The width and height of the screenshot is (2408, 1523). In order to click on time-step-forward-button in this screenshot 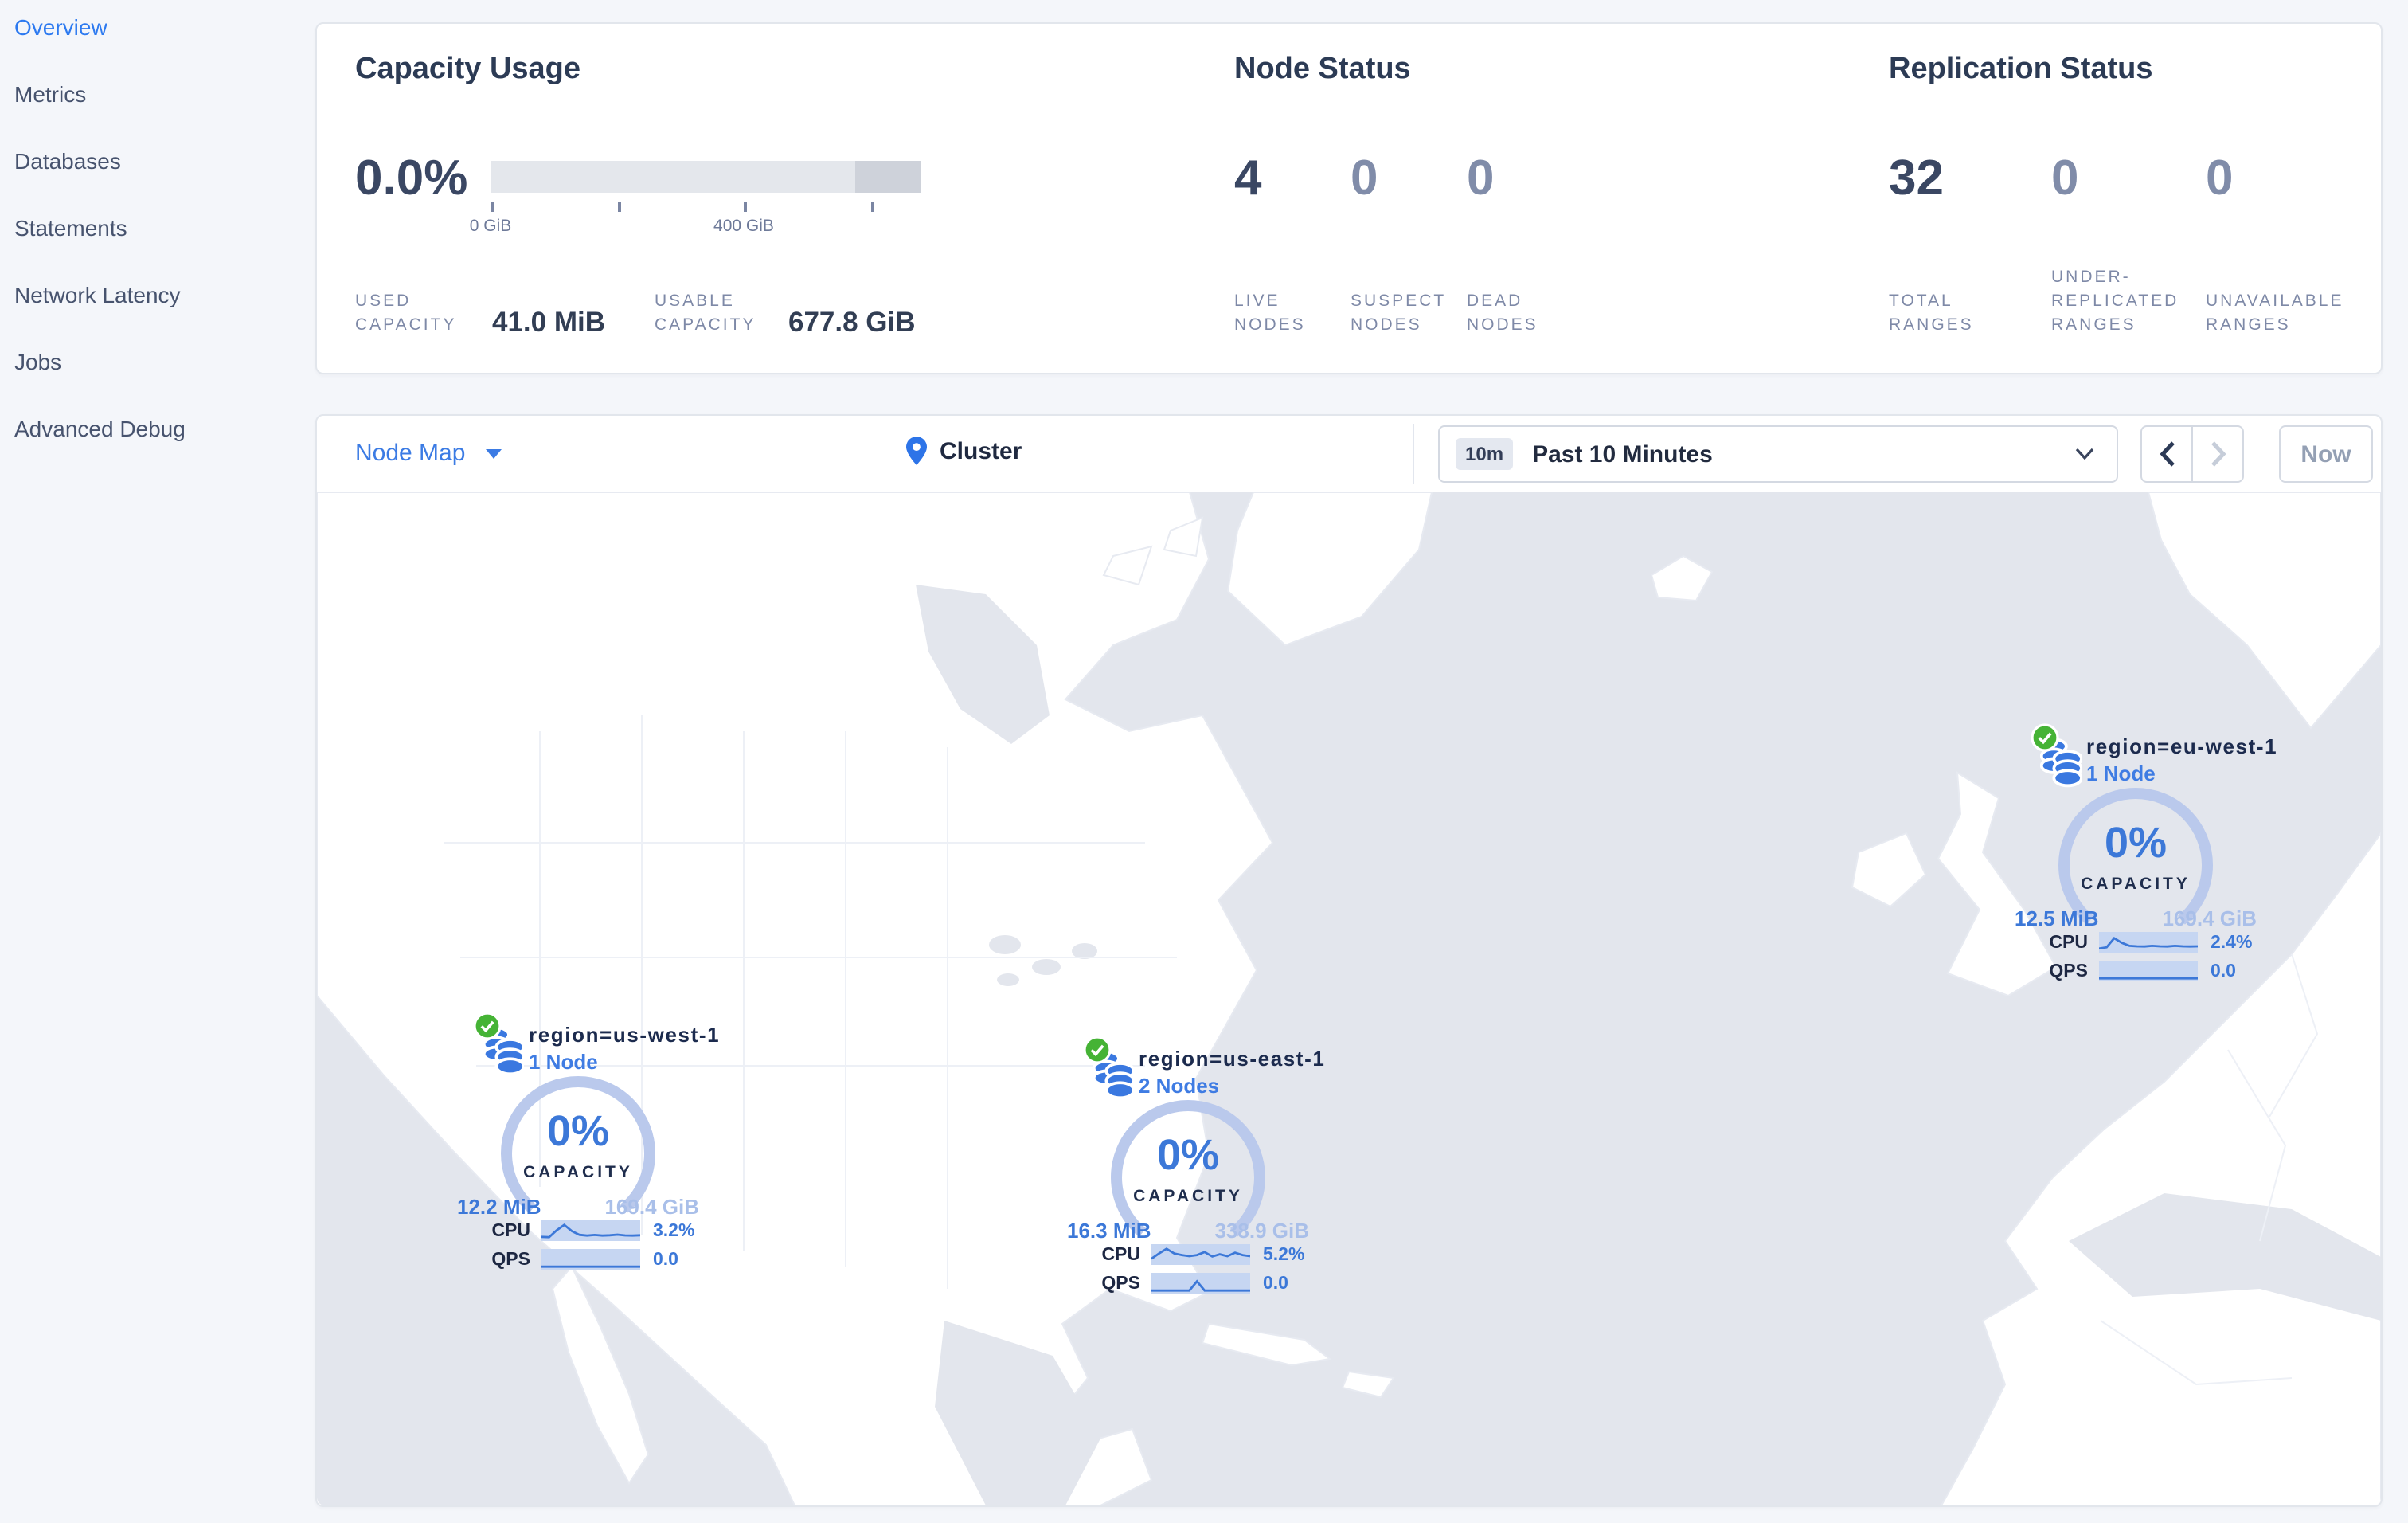, I will do `click(2217, 454)`.